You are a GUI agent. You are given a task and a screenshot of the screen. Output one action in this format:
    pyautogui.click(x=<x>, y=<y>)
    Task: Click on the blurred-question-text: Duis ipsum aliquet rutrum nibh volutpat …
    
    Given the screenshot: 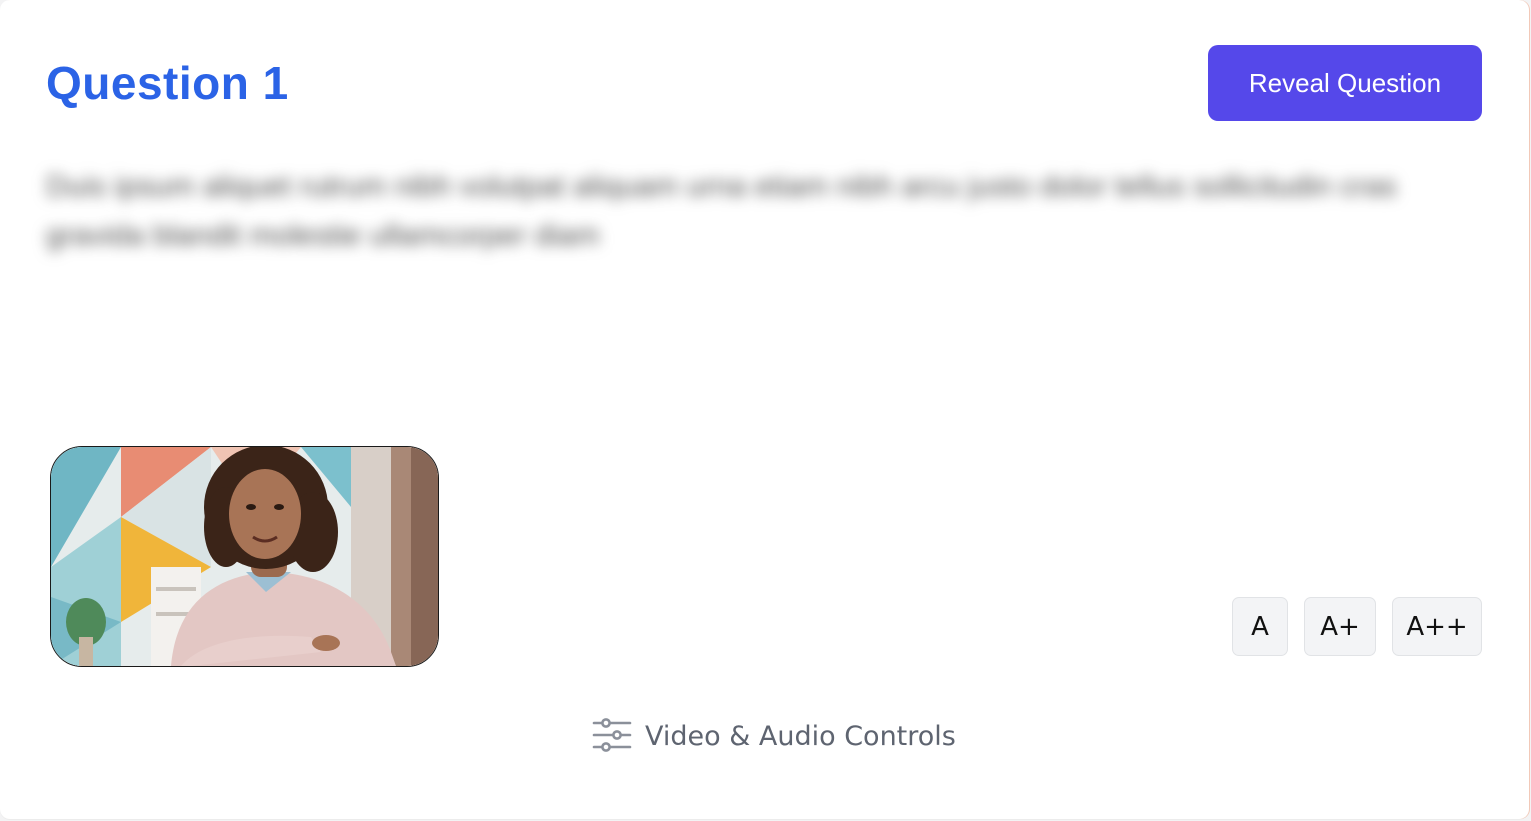 What is the action you would take?
    pyautogui.click(x=721, y=211)
    